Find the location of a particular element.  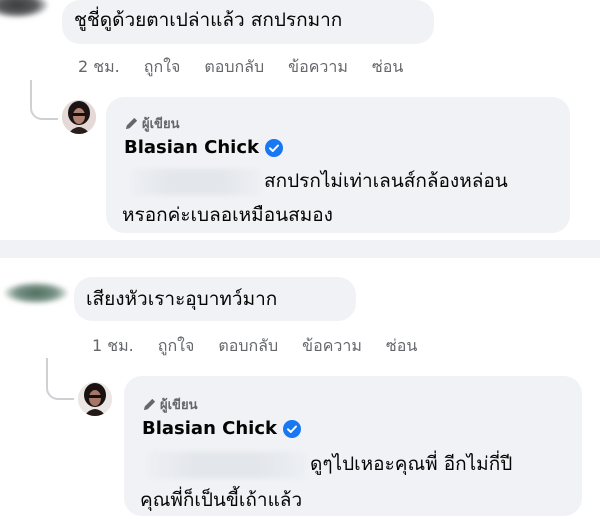

comment-text: เสียงหัวเราะอุบาทว์มาก is located at coordinates (182, 299).